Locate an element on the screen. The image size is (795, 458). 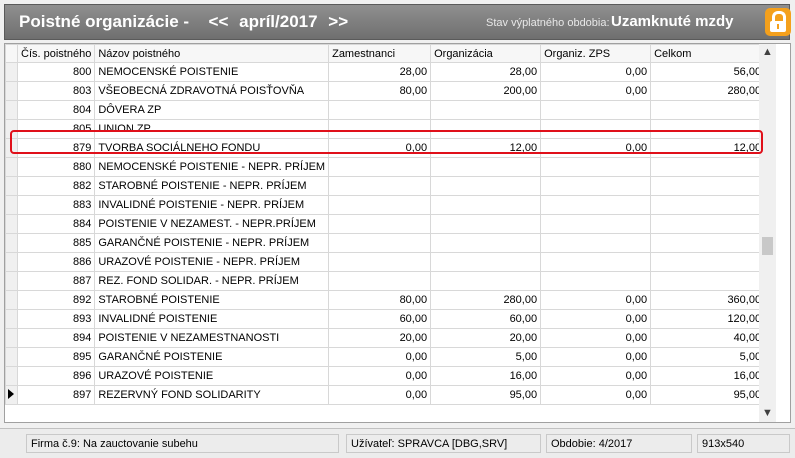
employees-cell: 0,00 is located at coordinates (380, 357).